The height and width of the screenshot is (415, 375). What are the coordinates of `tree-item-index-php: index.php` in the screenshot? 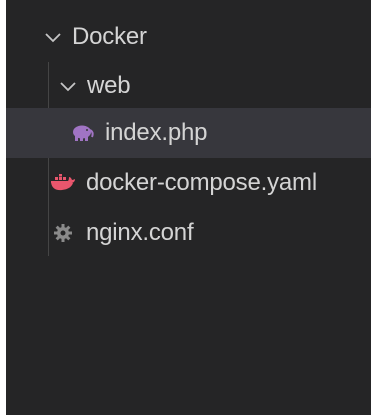 It's located at (188, 133).